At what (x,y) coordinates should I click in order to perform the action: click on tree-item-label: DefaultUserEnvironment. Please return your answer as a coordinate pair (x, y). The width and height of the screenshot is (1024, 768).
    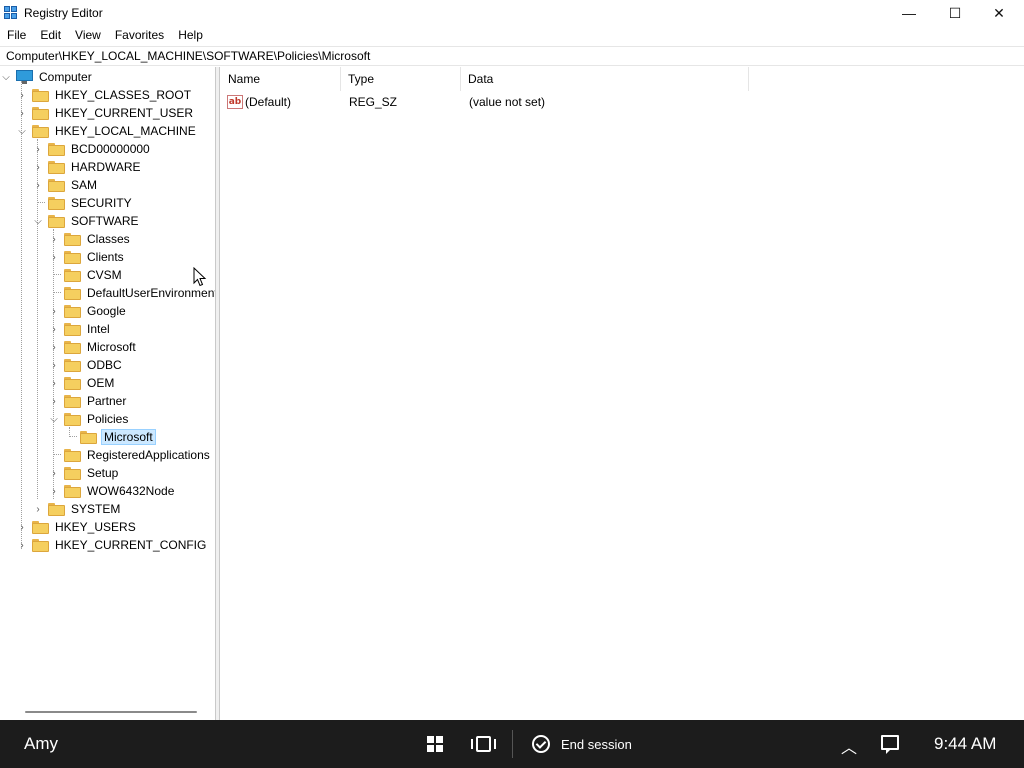
    Looking at the image, I should click on (151, 293).